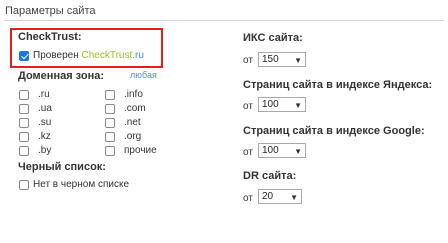 This screenshot has width=448, height=243. What do you see at coordinates (110, 123) in the screenshot?
I see `domain-checkbox-net` at bounding box center [110, 123].